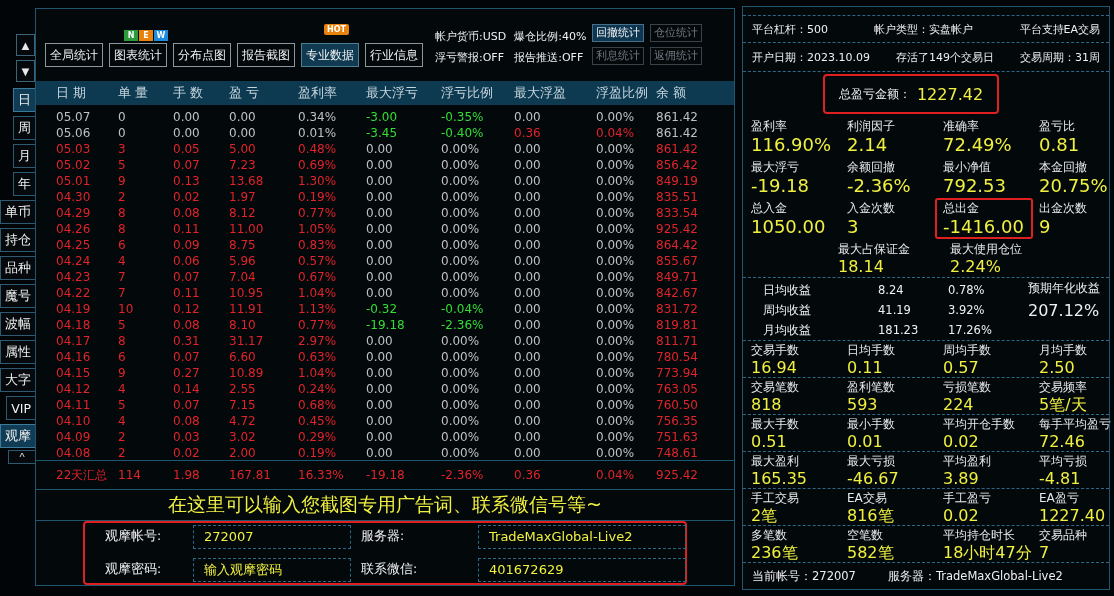 The image size is (1114, 596). What do you see at coordinates (787, 290) in the screenshot?
I see `average-label: 日均收益` at bounding box center [787, 290].